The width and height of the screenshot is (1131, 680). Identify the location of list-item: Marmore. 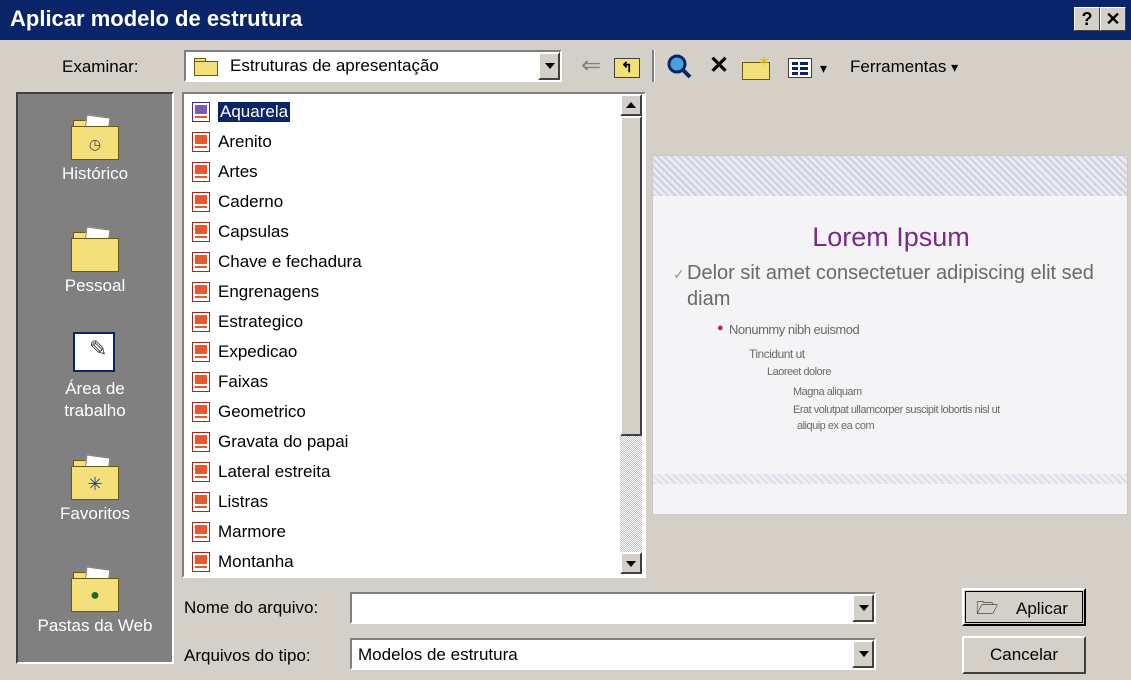
(239, 532).